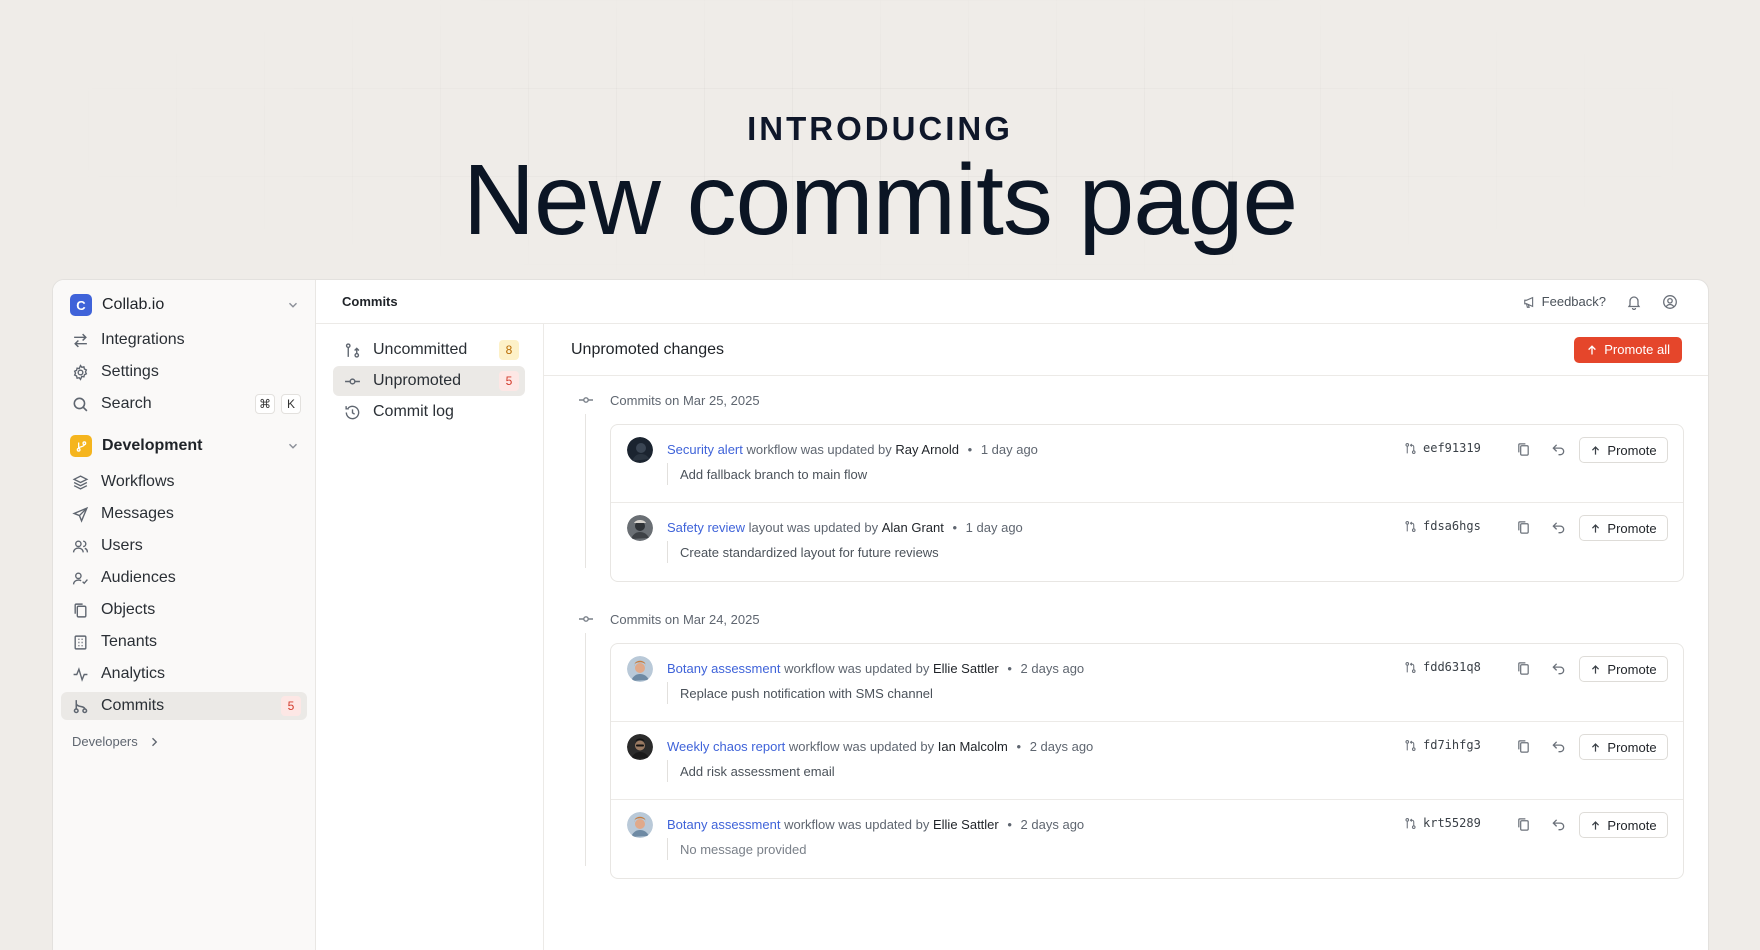 The width and height of the screenshot is (1760, 950). What do you see at coordinates (185, 446) in the screenshot?
I see `section-development: Development` at bounding box center [185, 446].